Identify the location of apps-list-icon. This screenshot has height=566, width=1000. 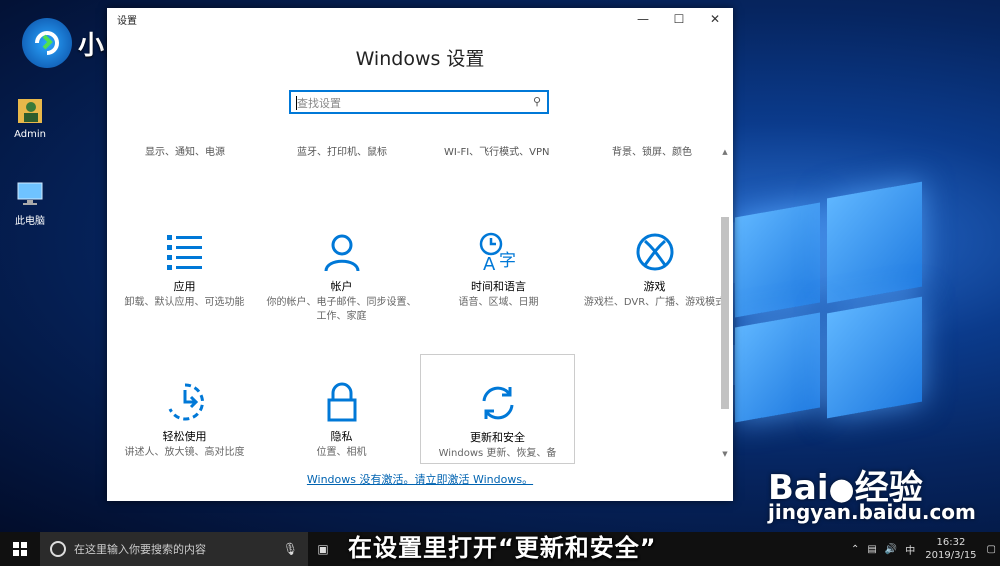
(184, 252).